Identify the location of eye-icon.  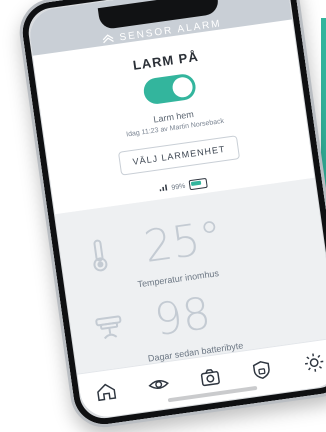
(159, 387).